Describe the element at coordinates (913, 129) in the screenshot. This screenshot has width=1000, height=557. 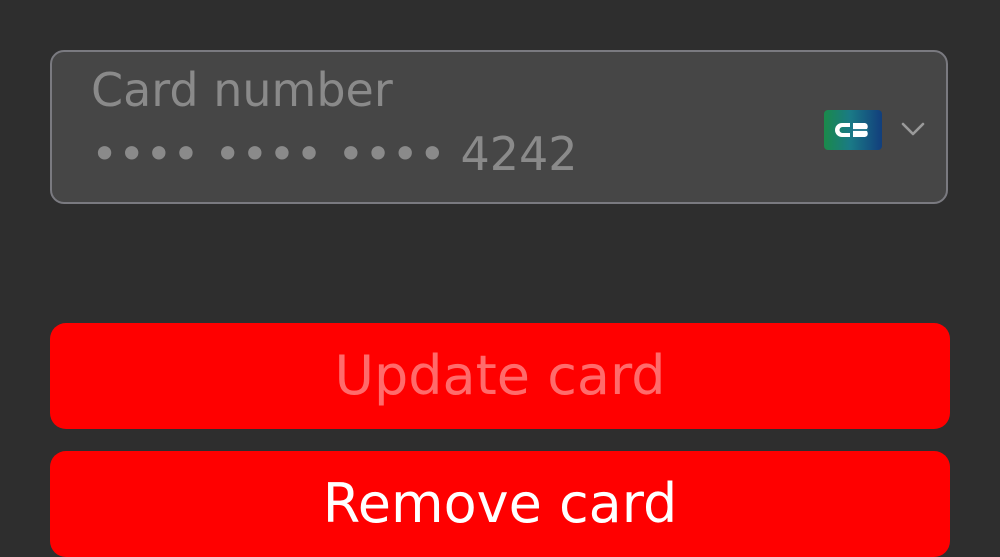
I see `chevron-down-icon` at that location.